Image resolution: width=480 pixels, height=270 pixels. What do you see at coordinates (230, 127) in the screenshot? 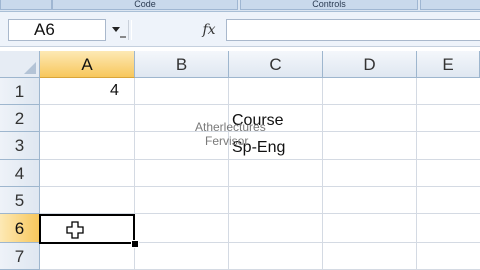
I see `watermark-line1: Atherlectures` at bounding box center [230, 127].